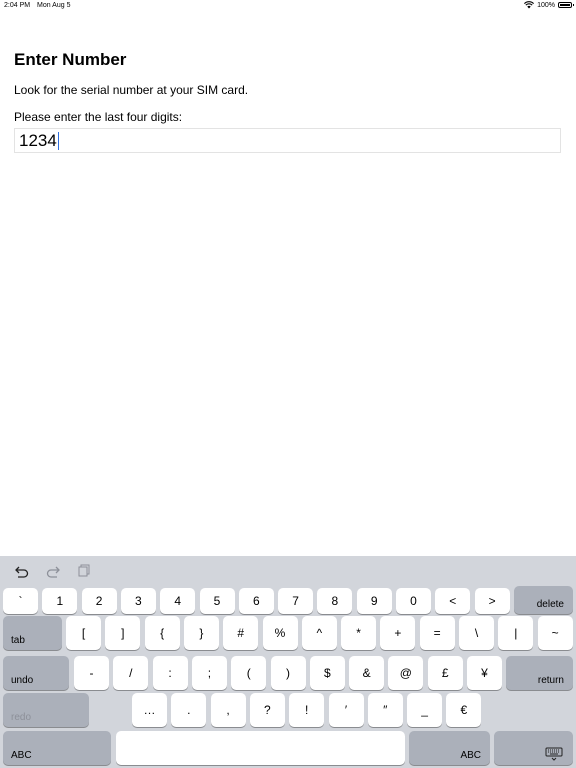  I want to click on key-row2-6: ^, so click(319, 633).